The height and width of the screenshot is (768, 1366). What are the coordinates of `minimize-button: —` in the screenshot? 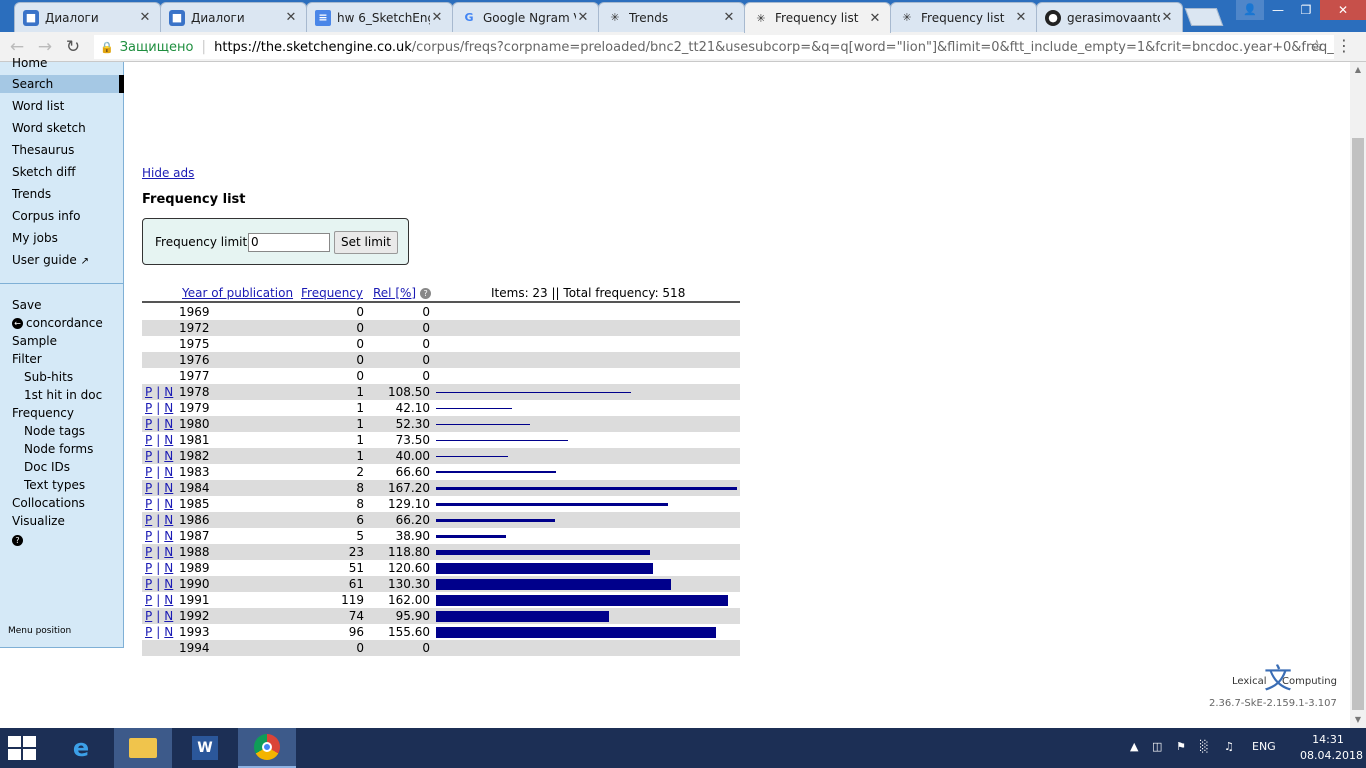 It's located at (1278, 10).